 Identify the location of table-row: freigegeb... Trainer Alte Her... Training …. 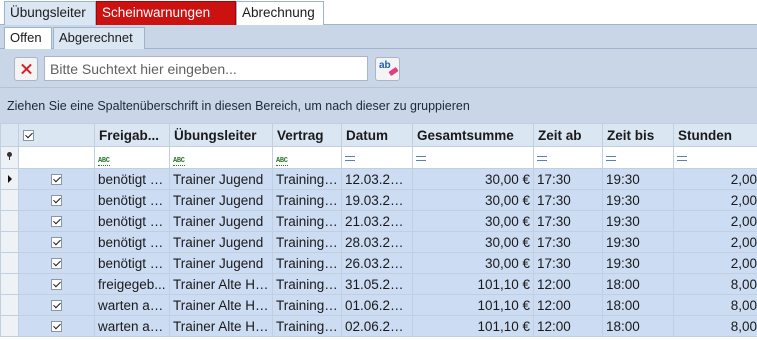
(378, 284).